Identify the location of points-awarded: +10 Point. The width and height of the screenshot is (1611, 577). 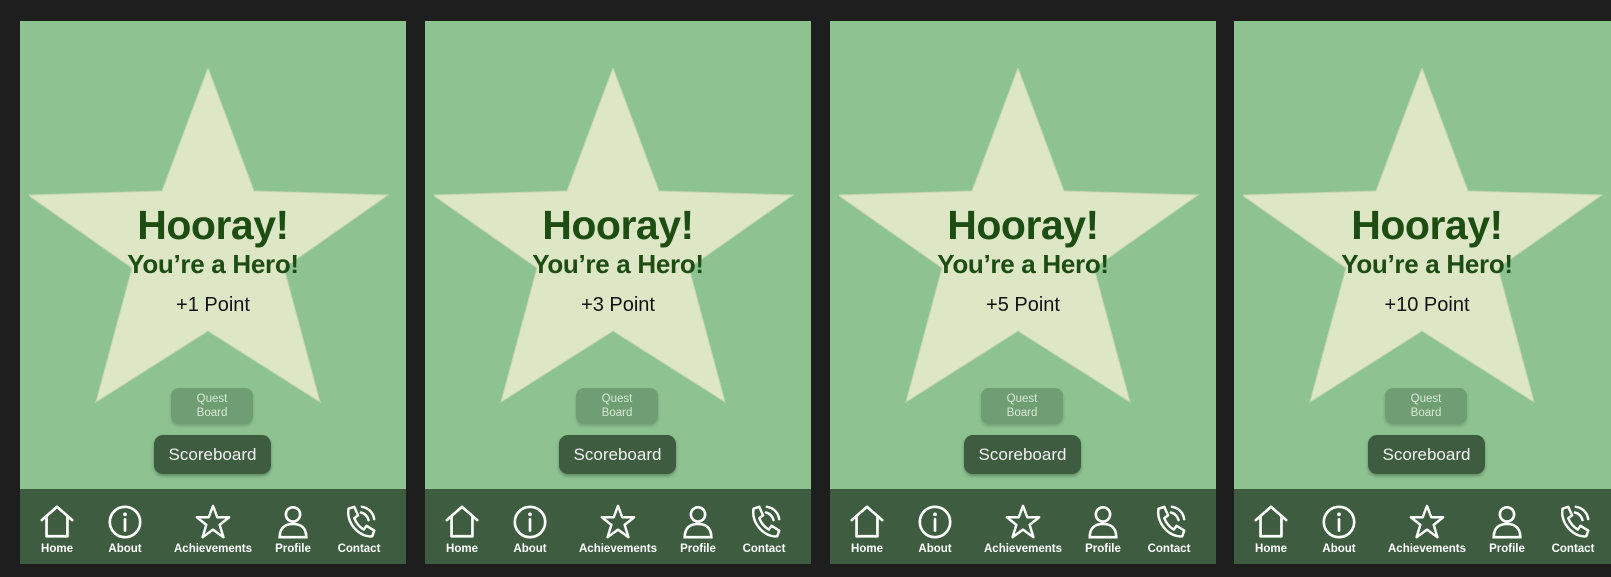
(1427, 305).